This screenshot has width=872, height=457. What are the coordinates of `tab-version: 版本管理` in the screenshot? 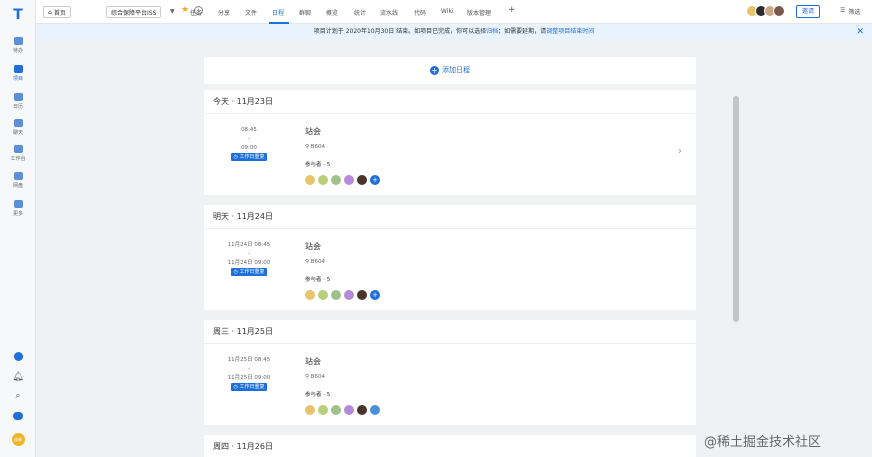 It's located at (479, 12).